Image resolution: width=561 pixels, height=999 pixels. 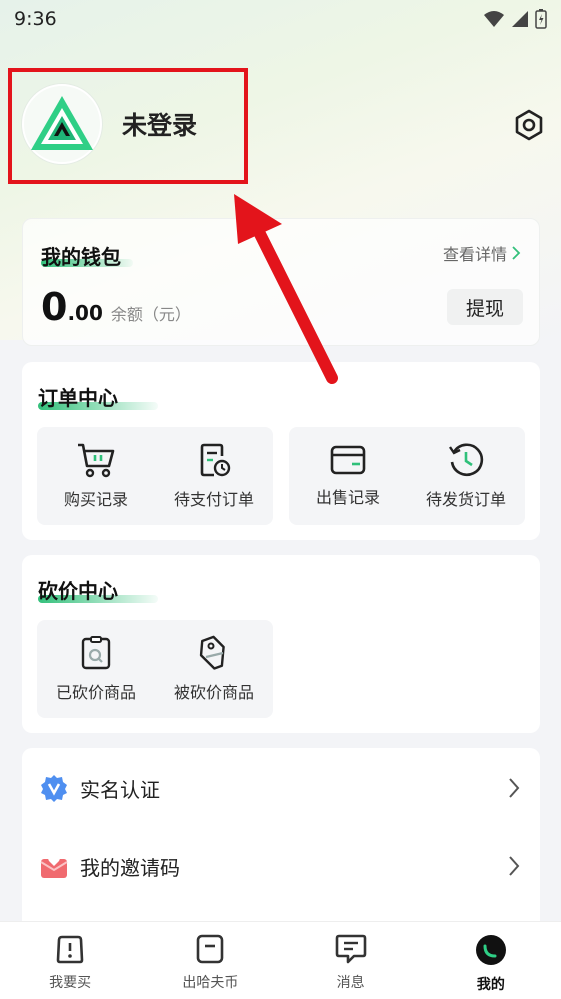 I want to click on tab-label: 我要买, so click(x=70, y=983).